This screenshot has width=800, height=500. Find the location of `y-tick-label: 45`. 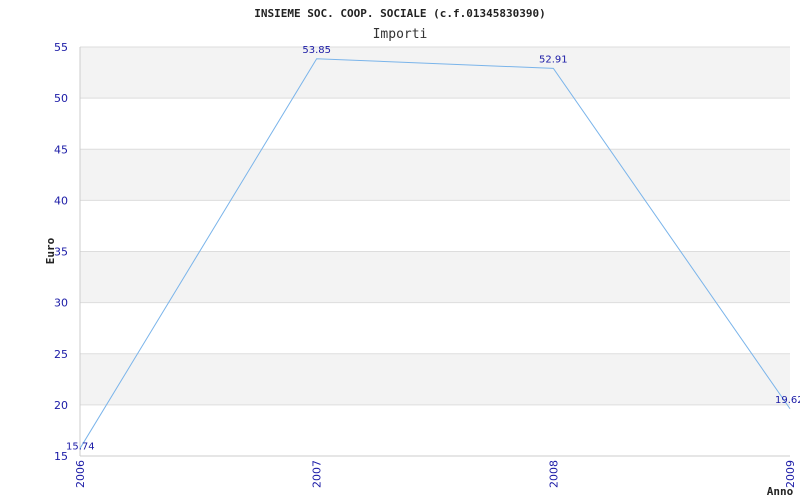

y-tick-label: 45 is located at coordinates (61, 149).